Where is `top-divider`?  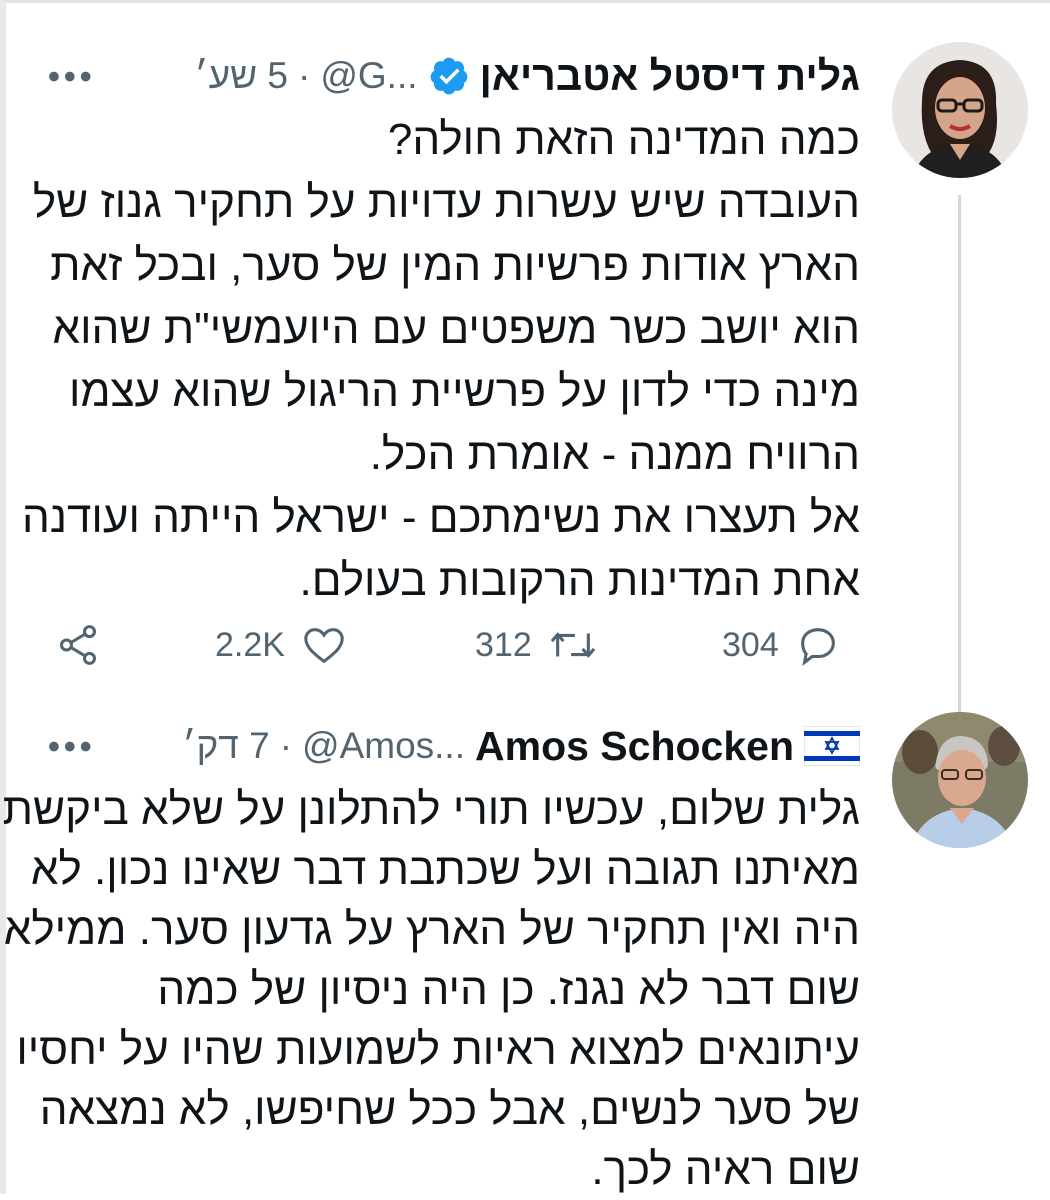
top-divider is located at coordinates (525, 1).